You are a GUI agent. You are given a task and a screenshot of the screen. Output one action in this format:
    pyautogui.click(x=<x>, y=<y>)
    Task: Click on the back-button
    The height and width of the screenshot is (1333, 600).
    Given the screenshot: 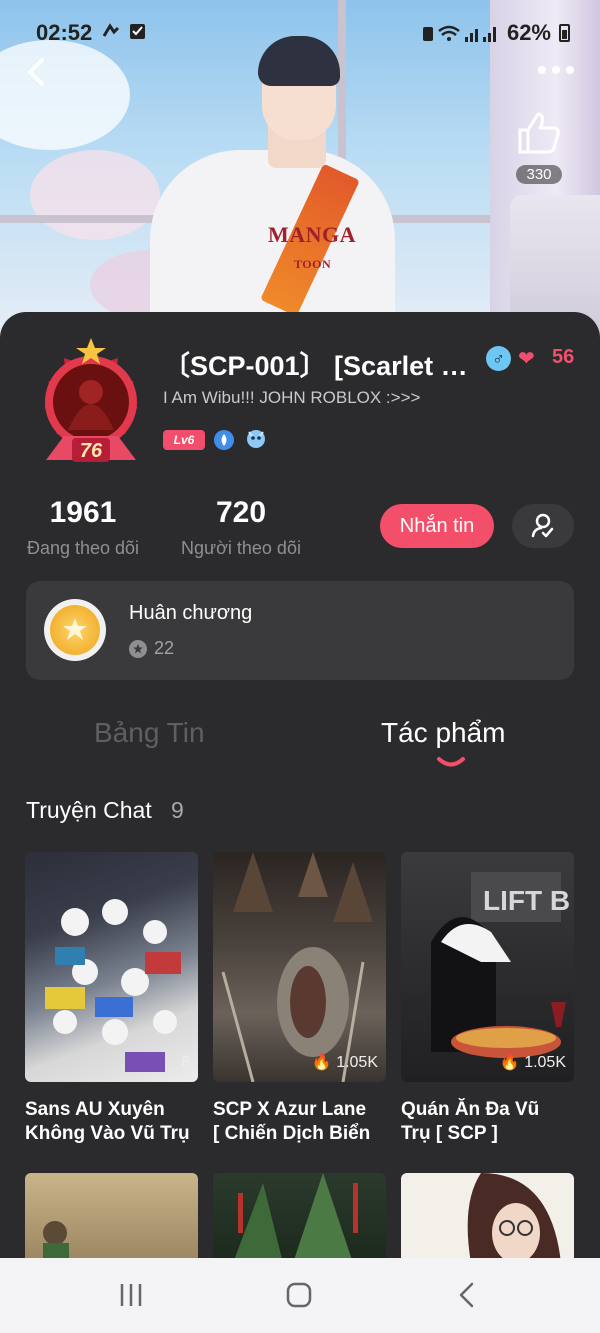 What is the action you would take?
    pyautogui.click(x=37, y=72)
    